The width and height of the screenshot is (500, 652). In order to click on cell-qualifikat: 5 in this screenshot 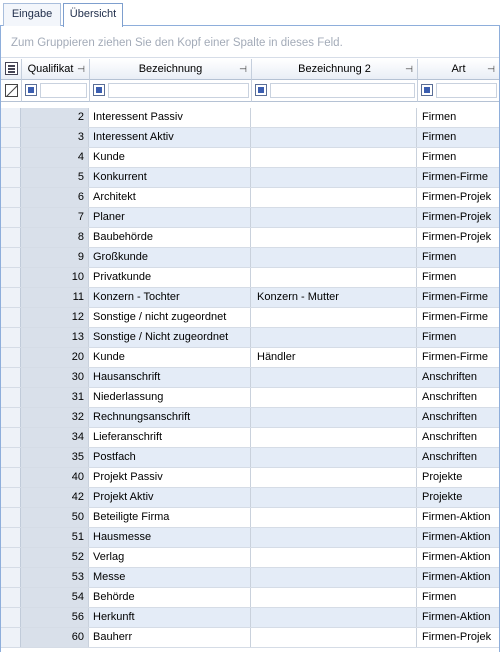, I will do `click(55, 177)`.